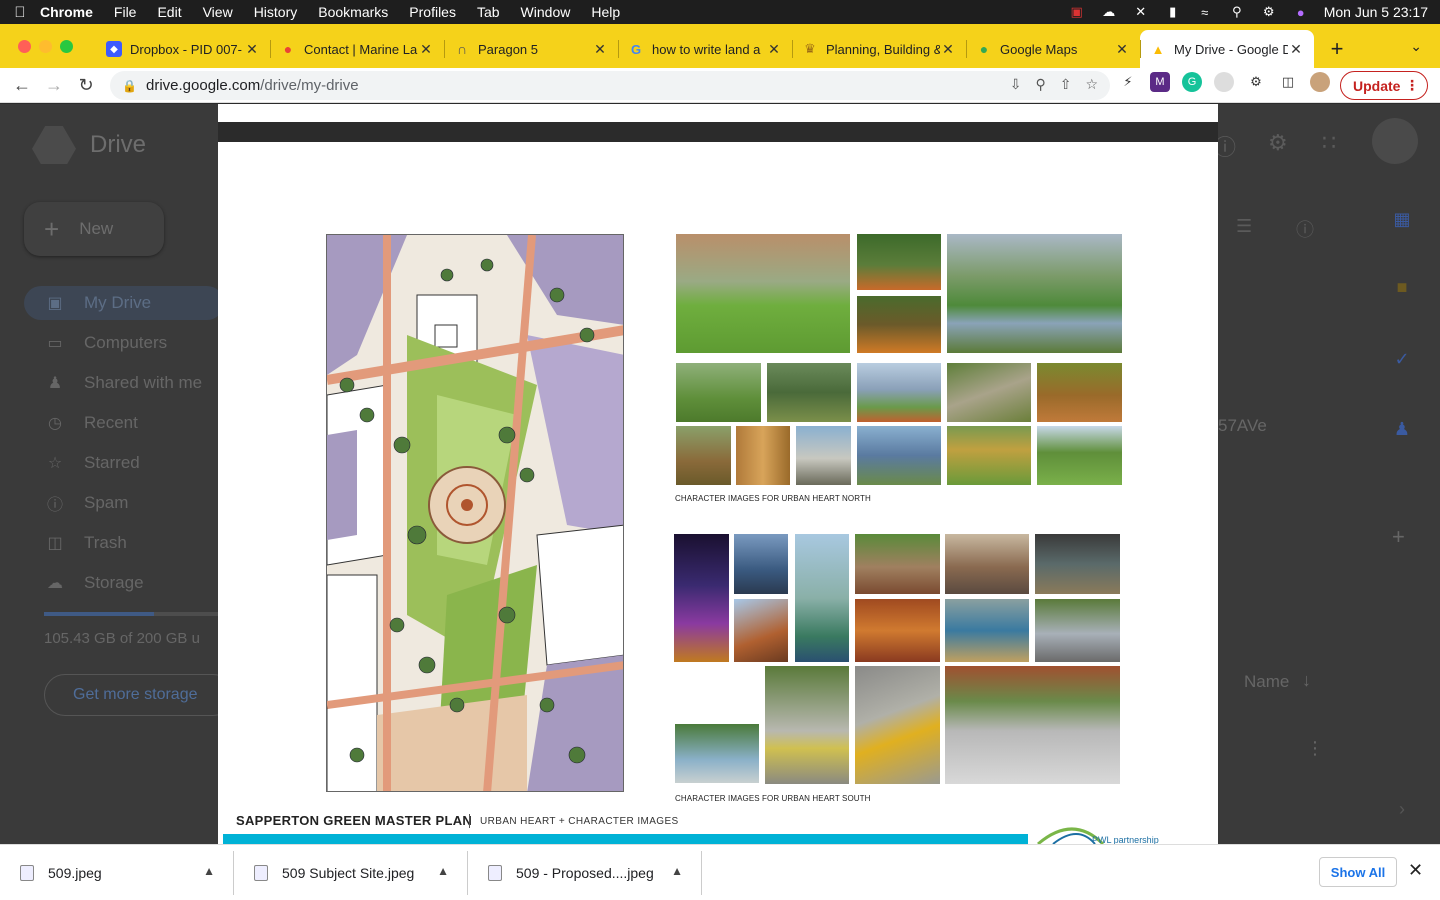 This screenshot has width=1440, height=900. I want to click on menu-bookmarks: Bookmarks, so click(358, 12).